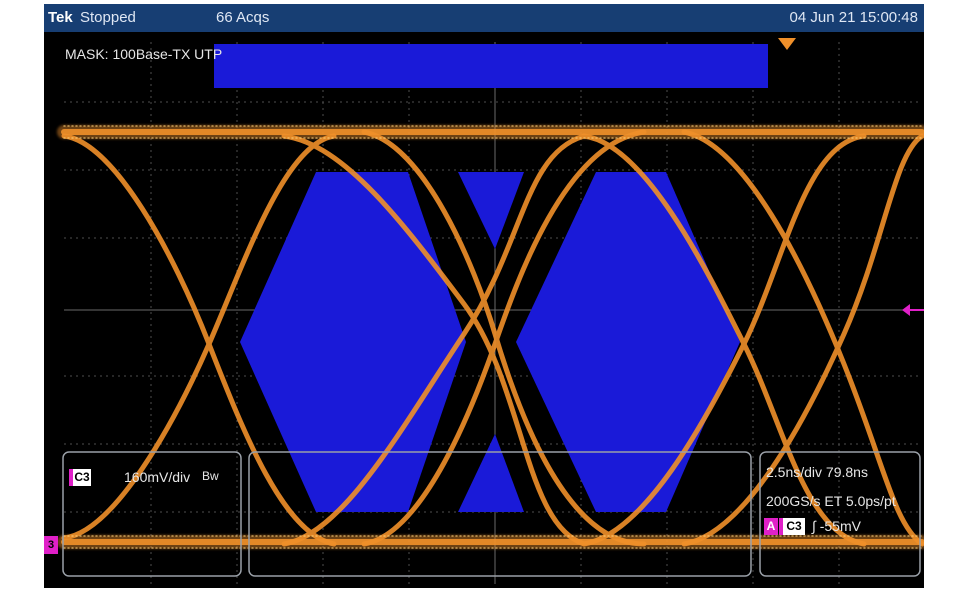 Image resolution: width=969 pixels, height=600 pixels. Describe the element at coordinates (913, 310) in the screenshot. I see `trigger-level-marker` at that location.